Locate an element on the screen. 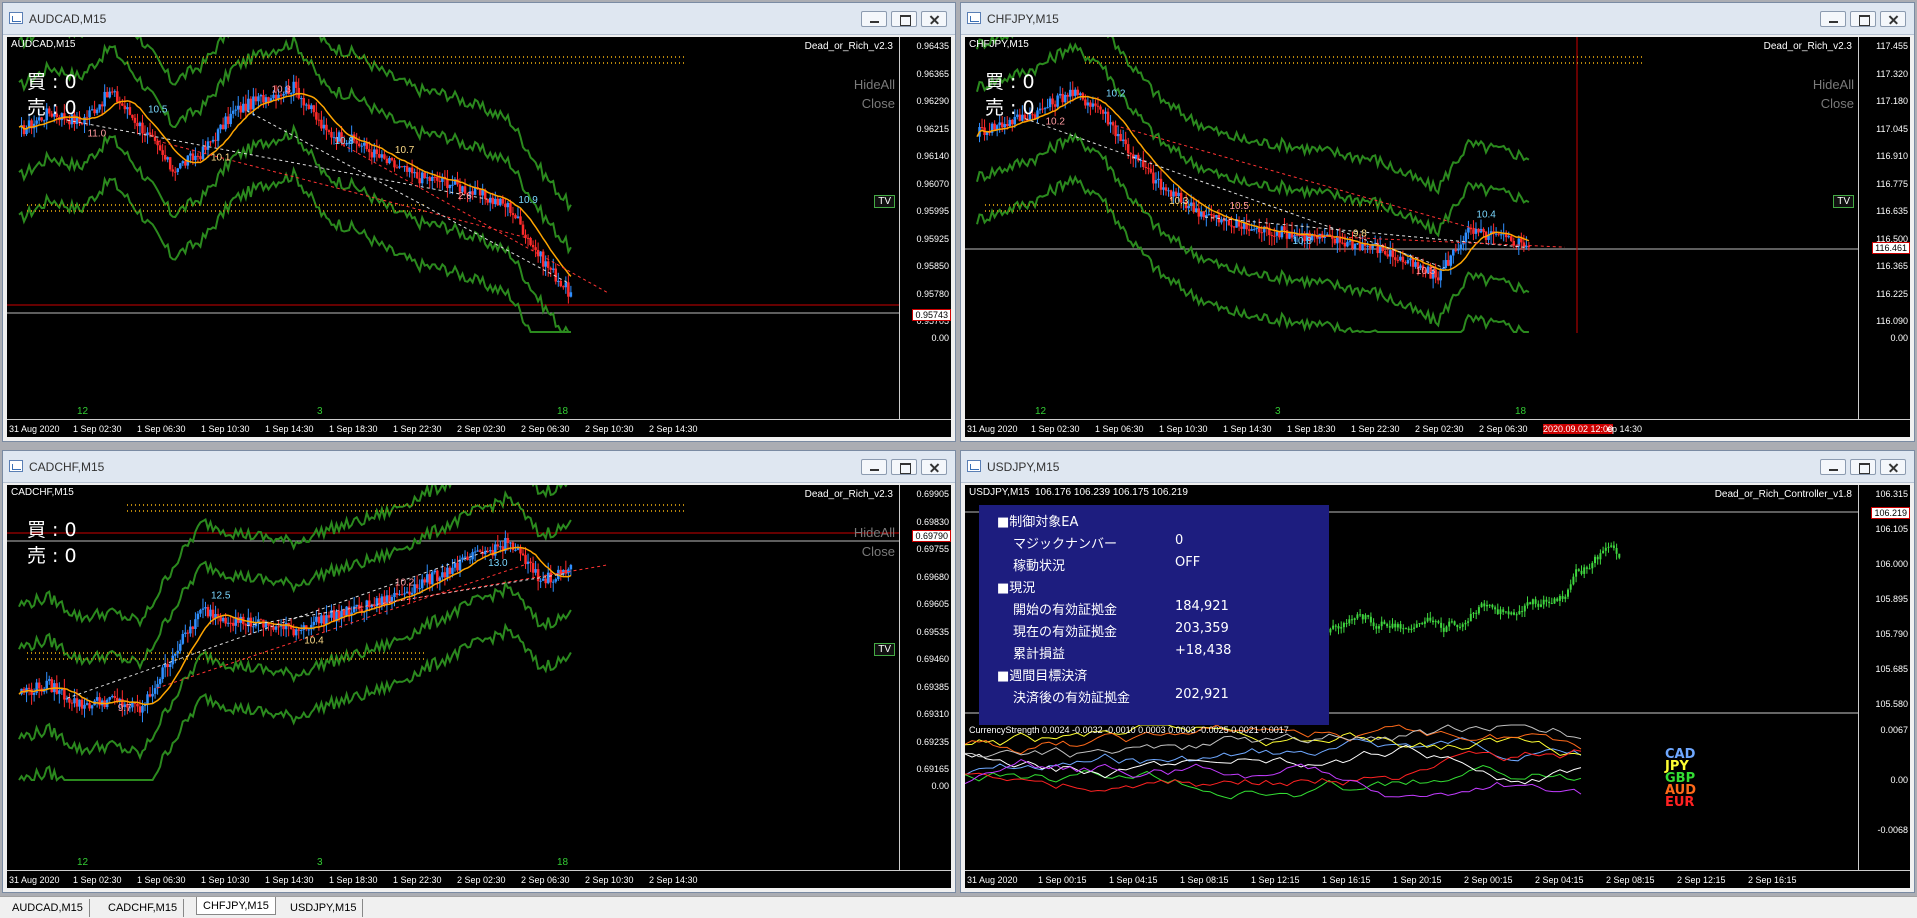  trade-pip-label: 10.7 is located at coordinates (405, 150).